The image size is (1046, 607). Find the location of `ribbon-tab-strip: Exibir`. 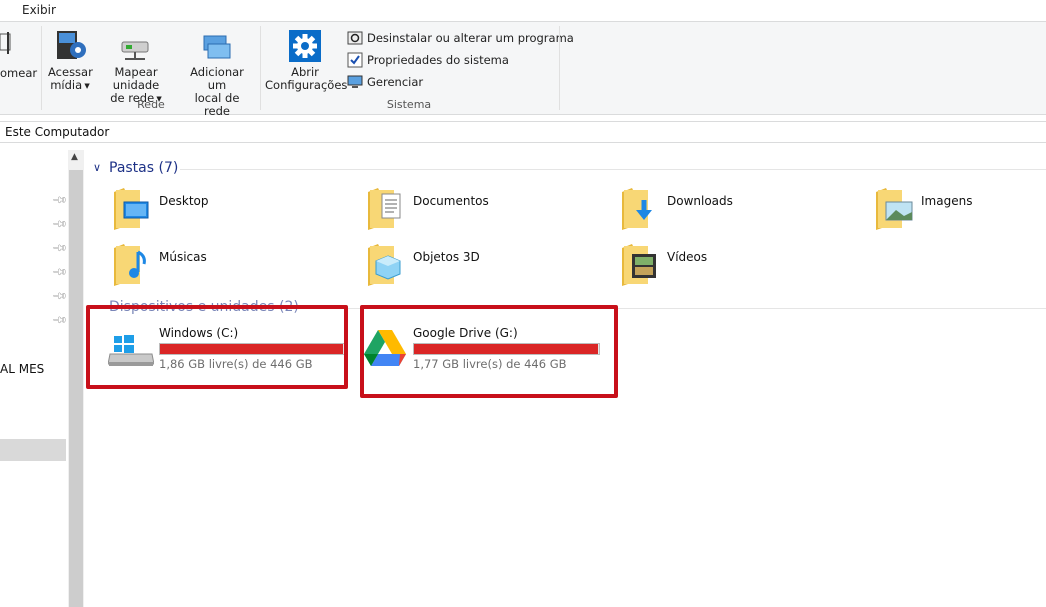

ribbon-tab-strip: Exibir is located at coordinates (523, 11).